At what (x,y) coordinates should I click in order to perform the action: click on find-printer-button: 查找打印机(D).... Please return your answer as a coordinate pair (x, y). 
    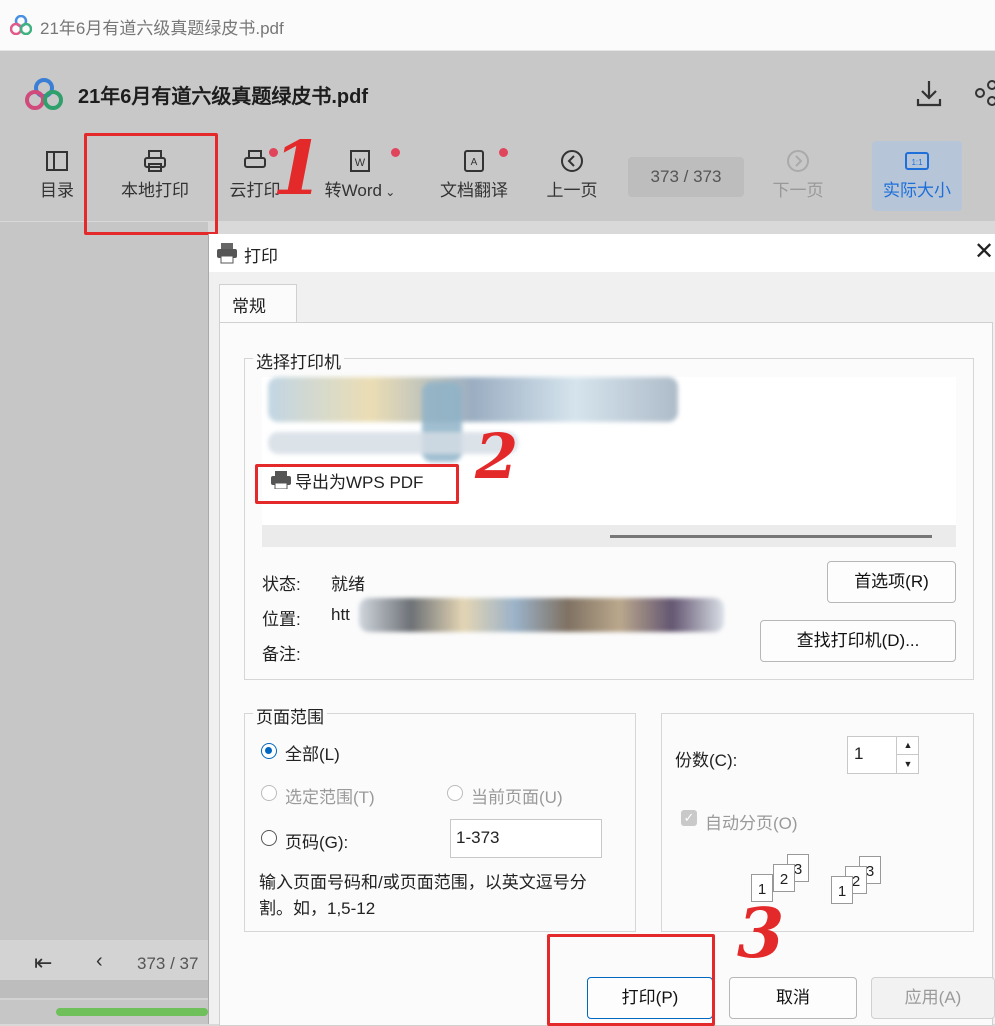
    Looking at the image, I should click on (858, 641).